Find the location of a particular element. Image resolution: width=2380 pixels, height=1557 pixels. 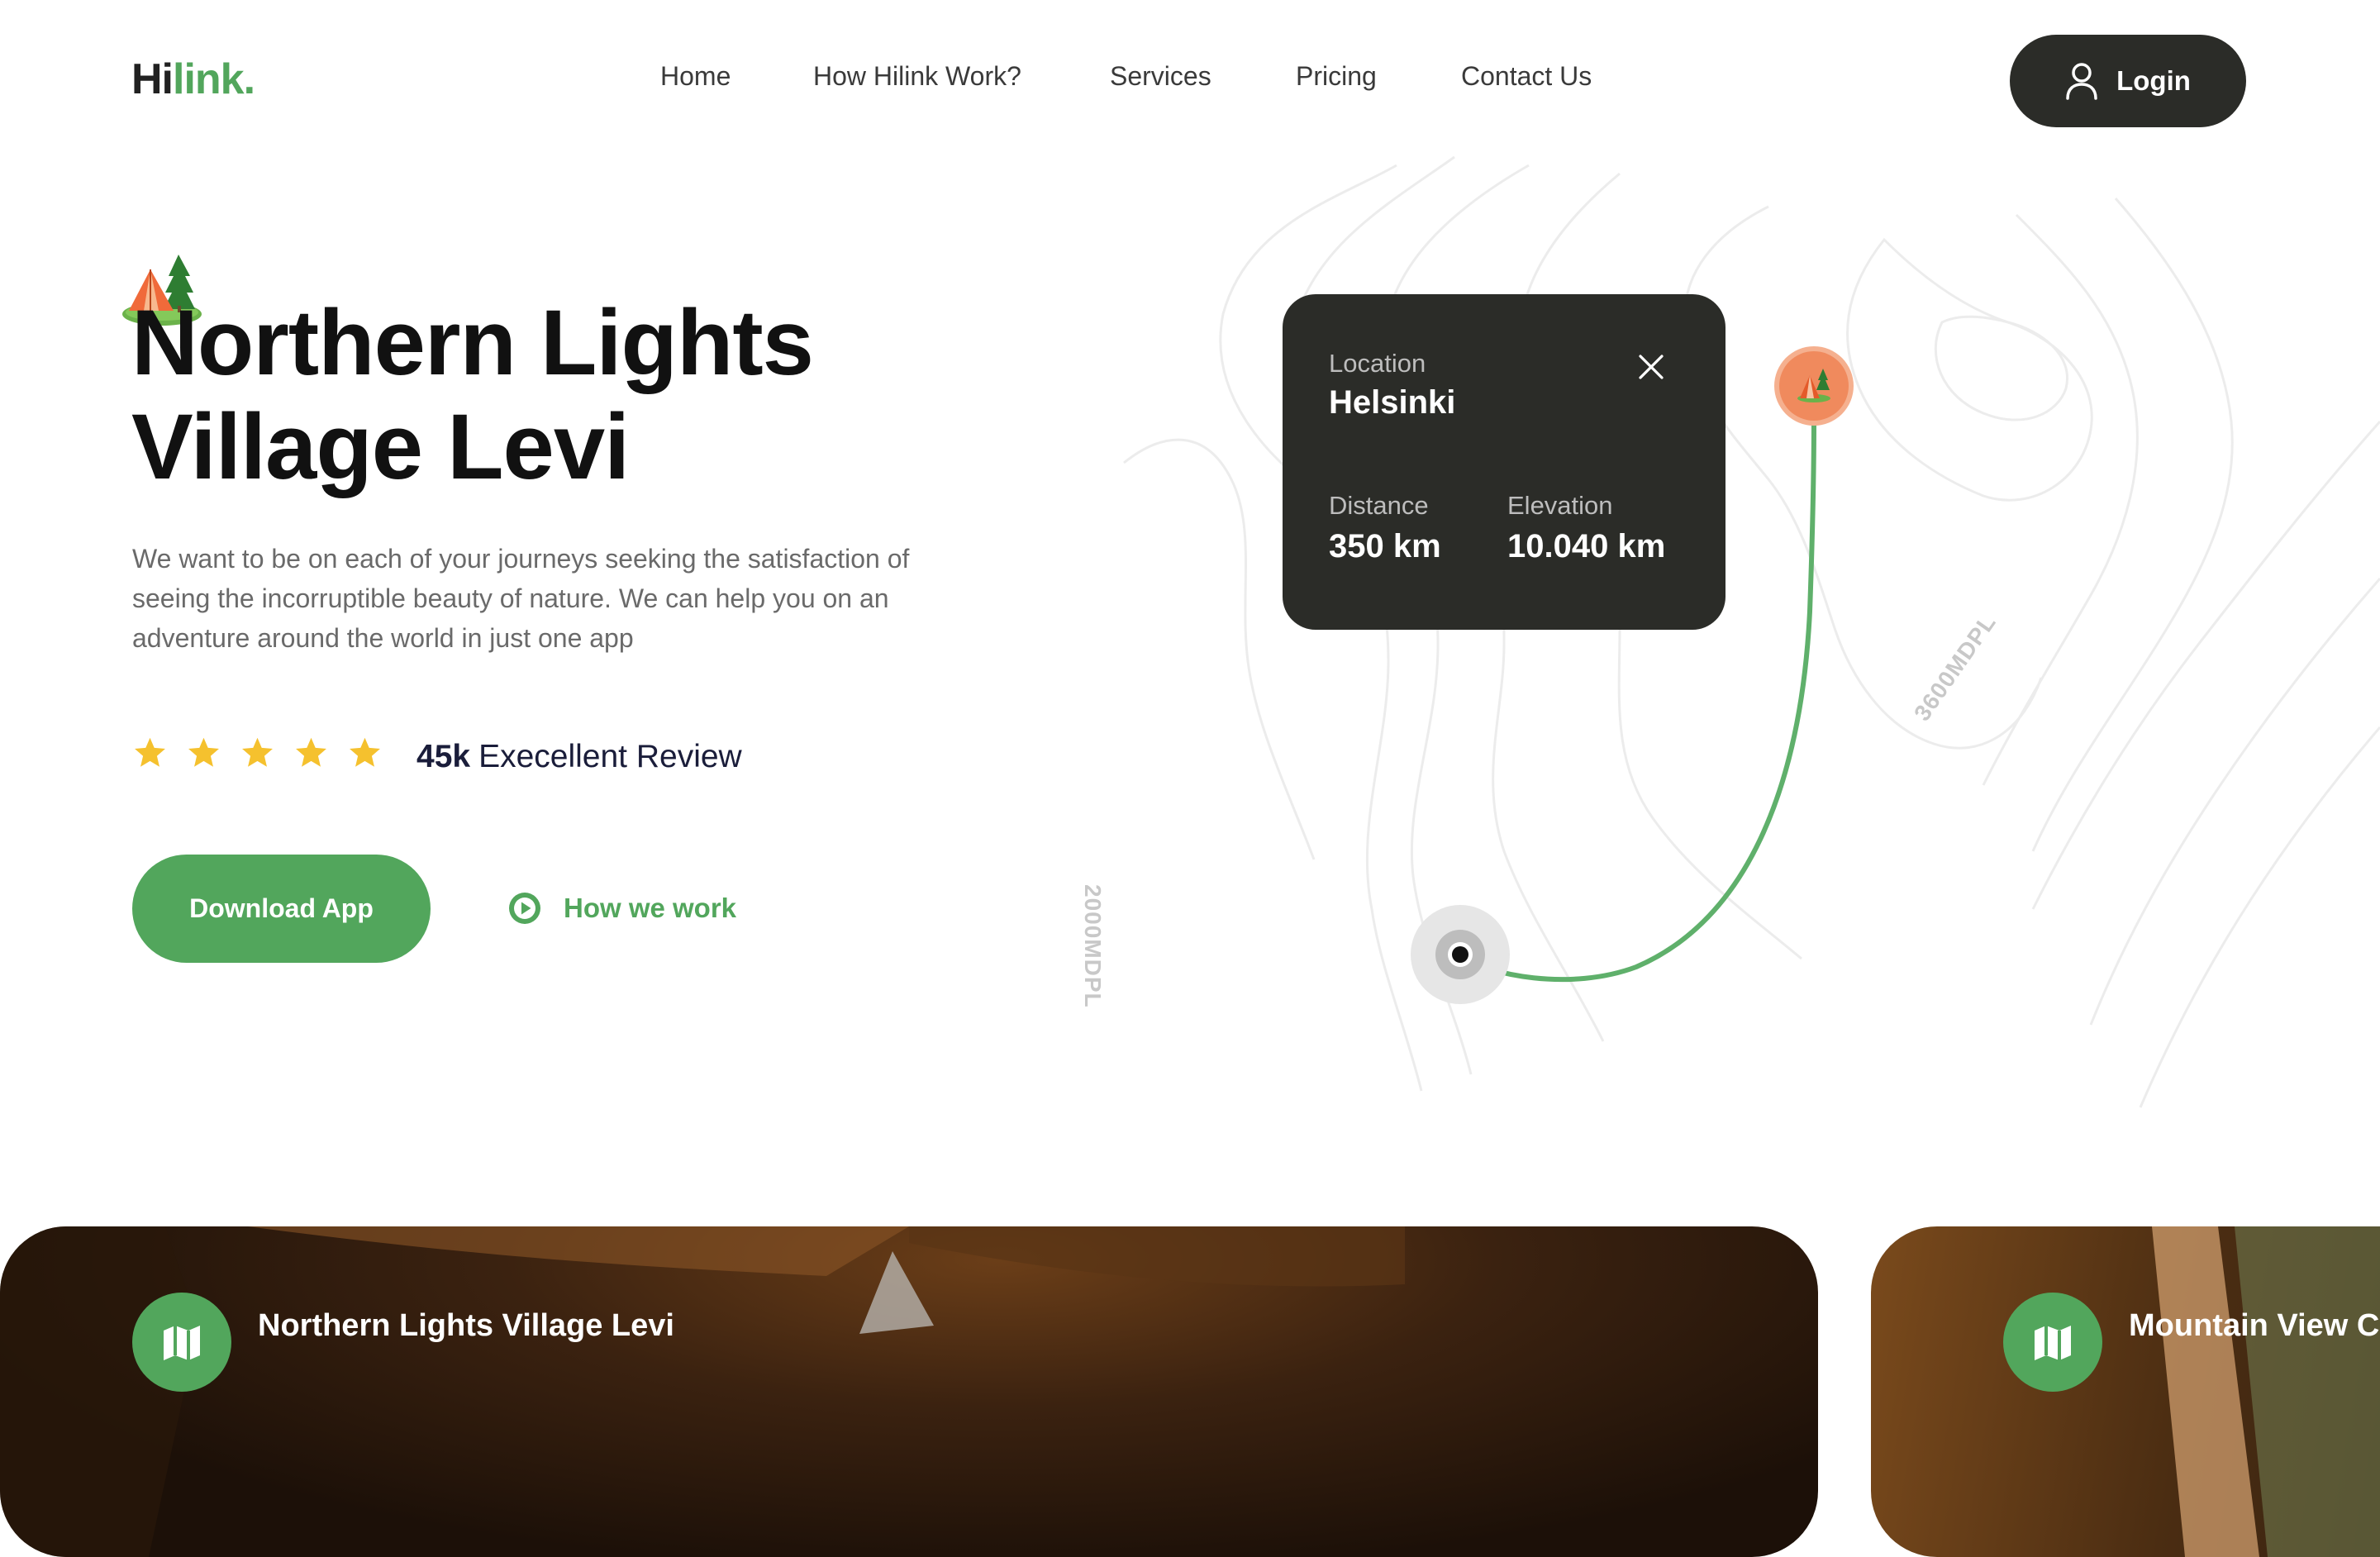

nav-contact-us: Contact Us is located at coordinates (1526, 76).